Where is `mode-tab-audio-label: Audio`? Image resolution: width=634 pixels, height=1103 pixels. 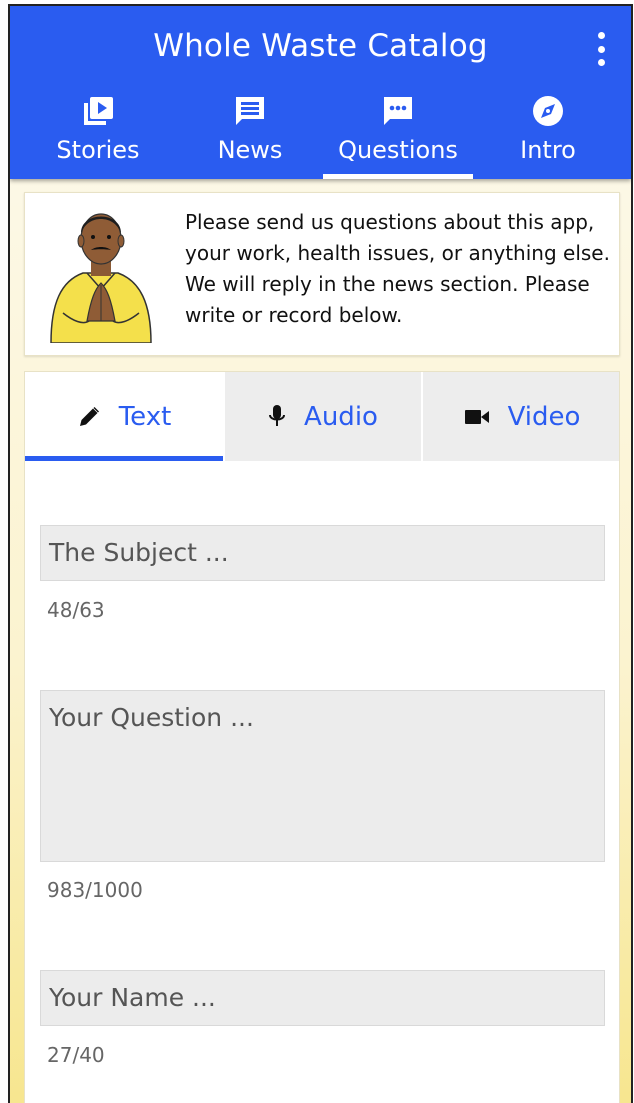
mode-tab-audio-label: Audio is located at coordinates (341, 416).